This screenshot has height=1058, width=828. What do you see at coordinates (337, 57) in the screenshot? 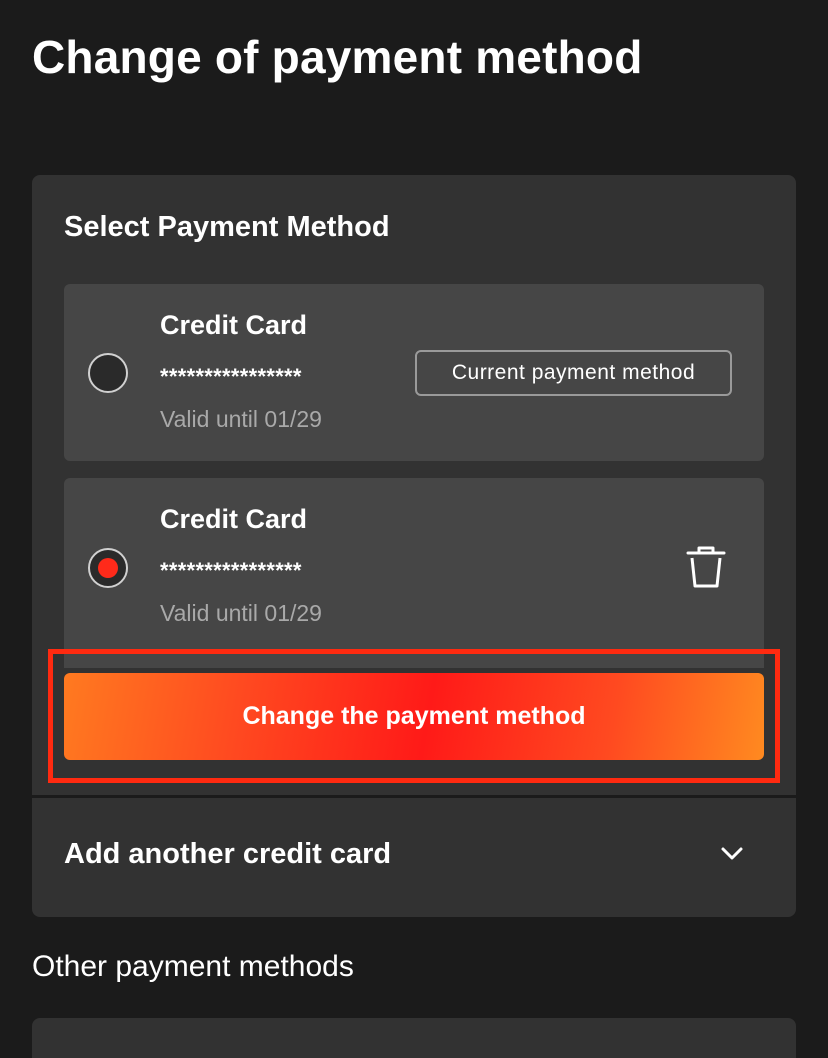
I see `page-title: Change of payment method` at bounding box center [337, 57].